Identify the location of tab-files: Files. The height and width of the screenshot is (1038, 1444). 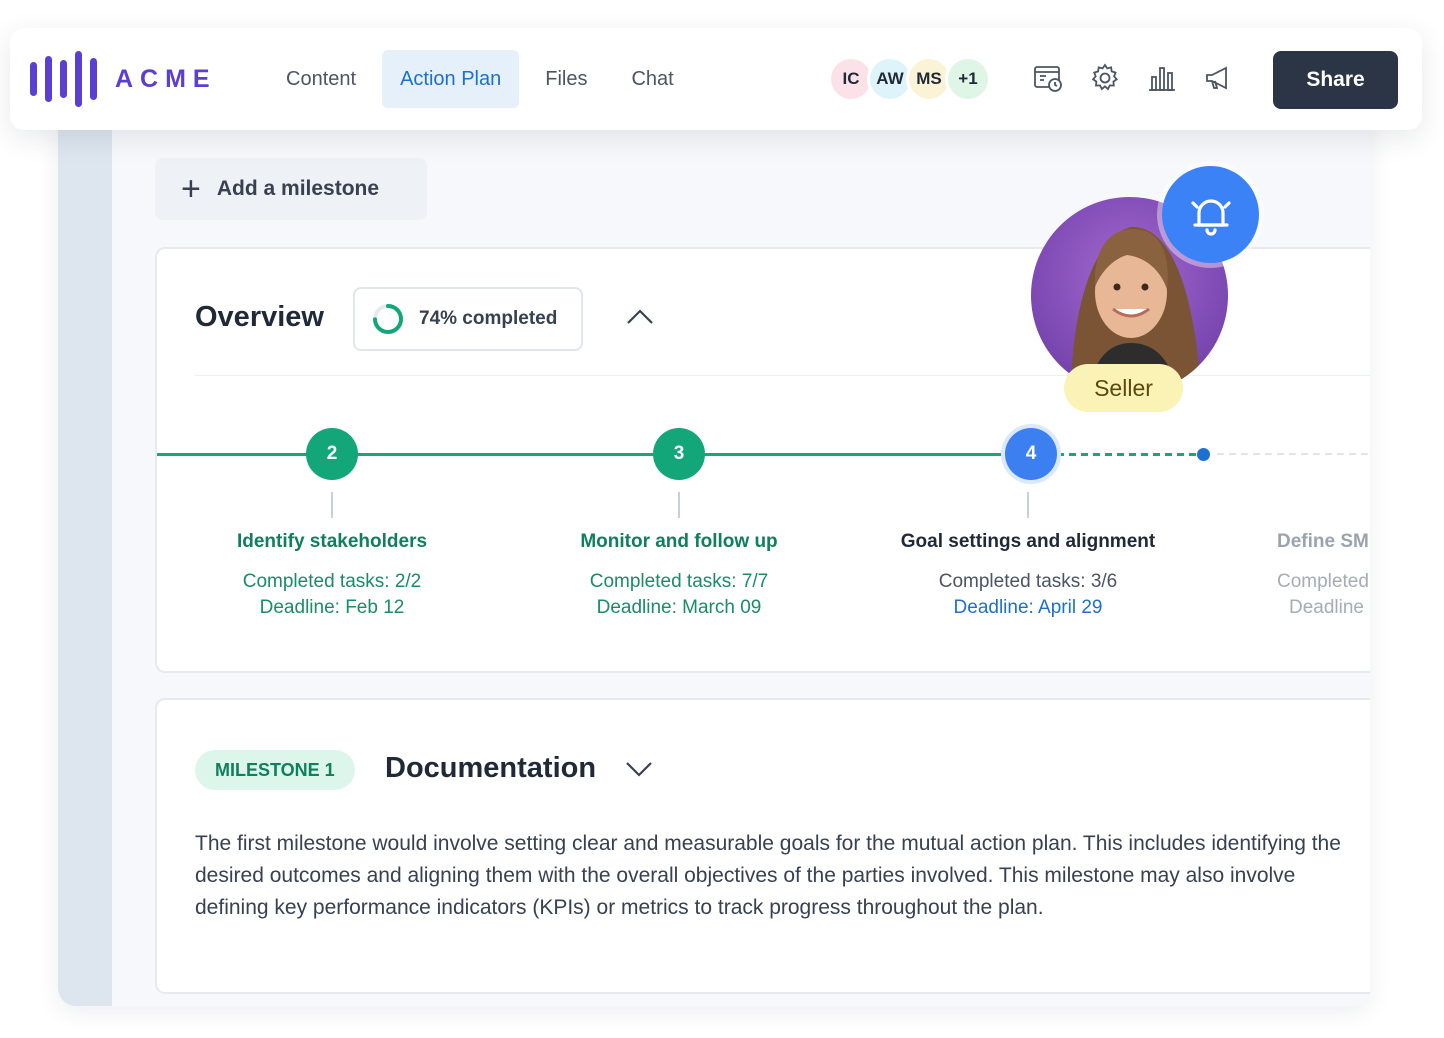
(566, 79).